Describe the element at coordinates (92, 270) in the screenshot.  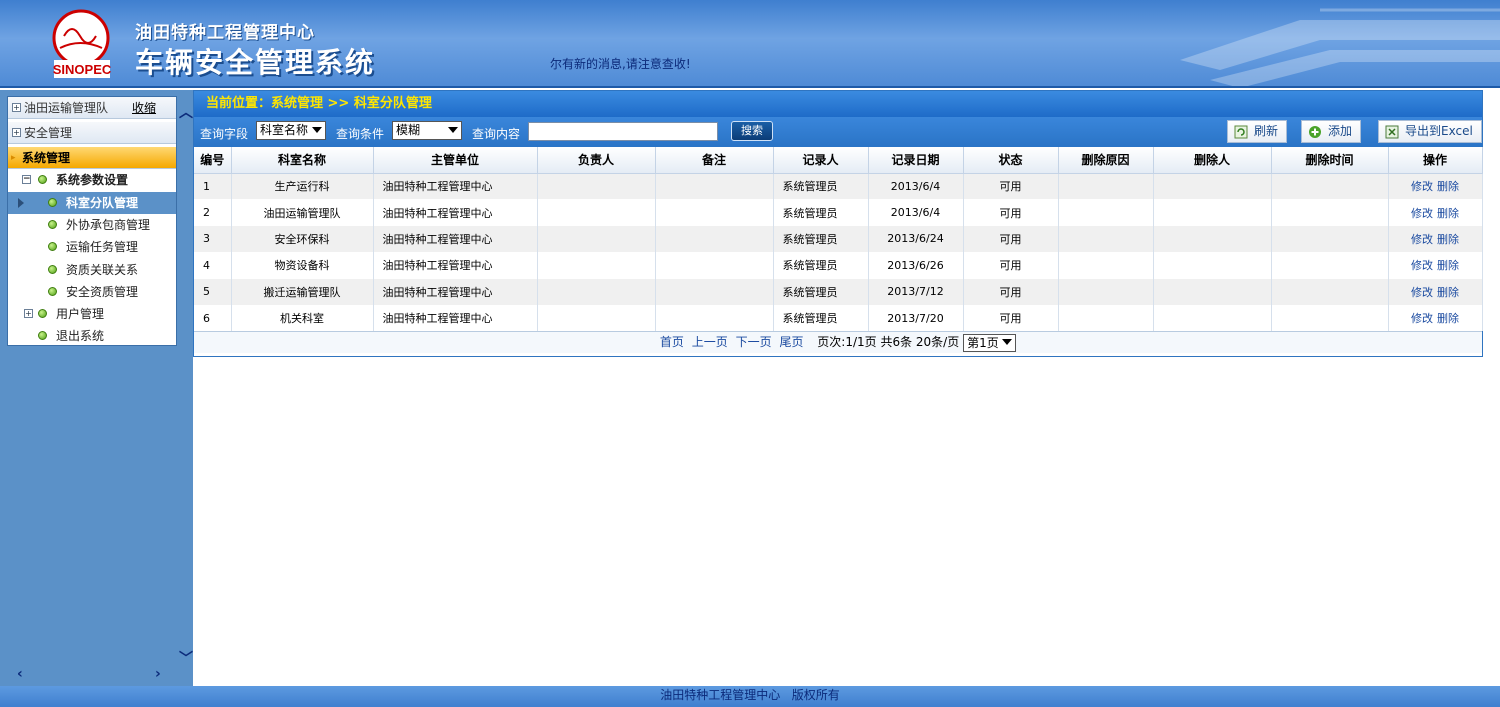
I see `tree-item-qualification-relation: 资质关联关系` at that location.